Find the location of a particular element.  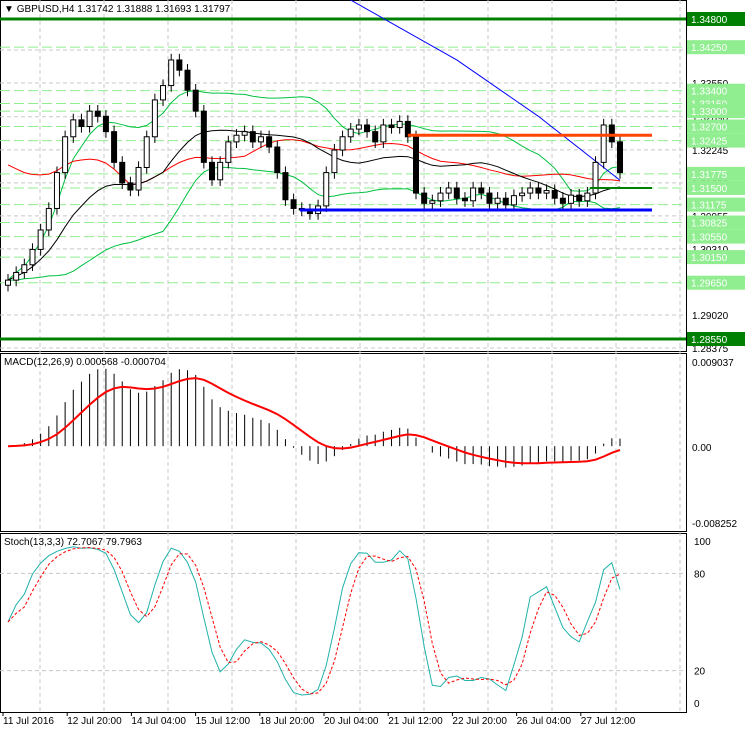

x-label: 21 Jul 12:00 is located at coordinates (415, 721).